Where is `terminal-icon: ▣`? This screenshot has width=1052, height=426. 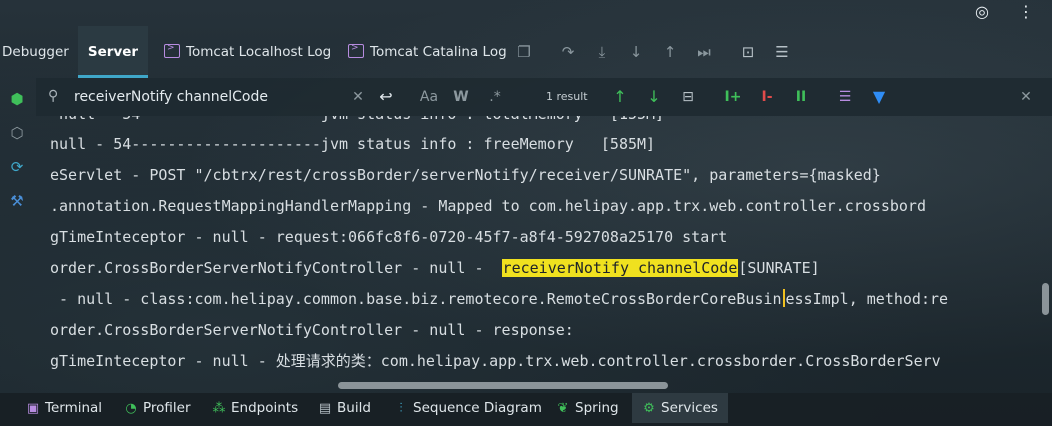
terminal-icon: ▣ is located at coordinates (33, 408).